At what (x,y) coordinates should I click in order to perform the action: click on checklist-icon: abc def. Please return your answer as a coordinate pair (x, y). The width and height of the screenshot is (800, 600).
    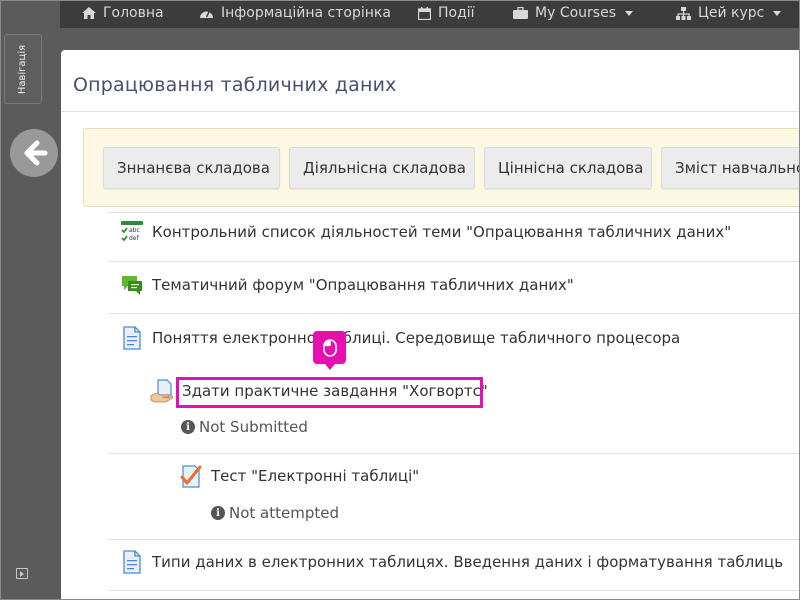
    Looking at the image, I should click on (132, 232).